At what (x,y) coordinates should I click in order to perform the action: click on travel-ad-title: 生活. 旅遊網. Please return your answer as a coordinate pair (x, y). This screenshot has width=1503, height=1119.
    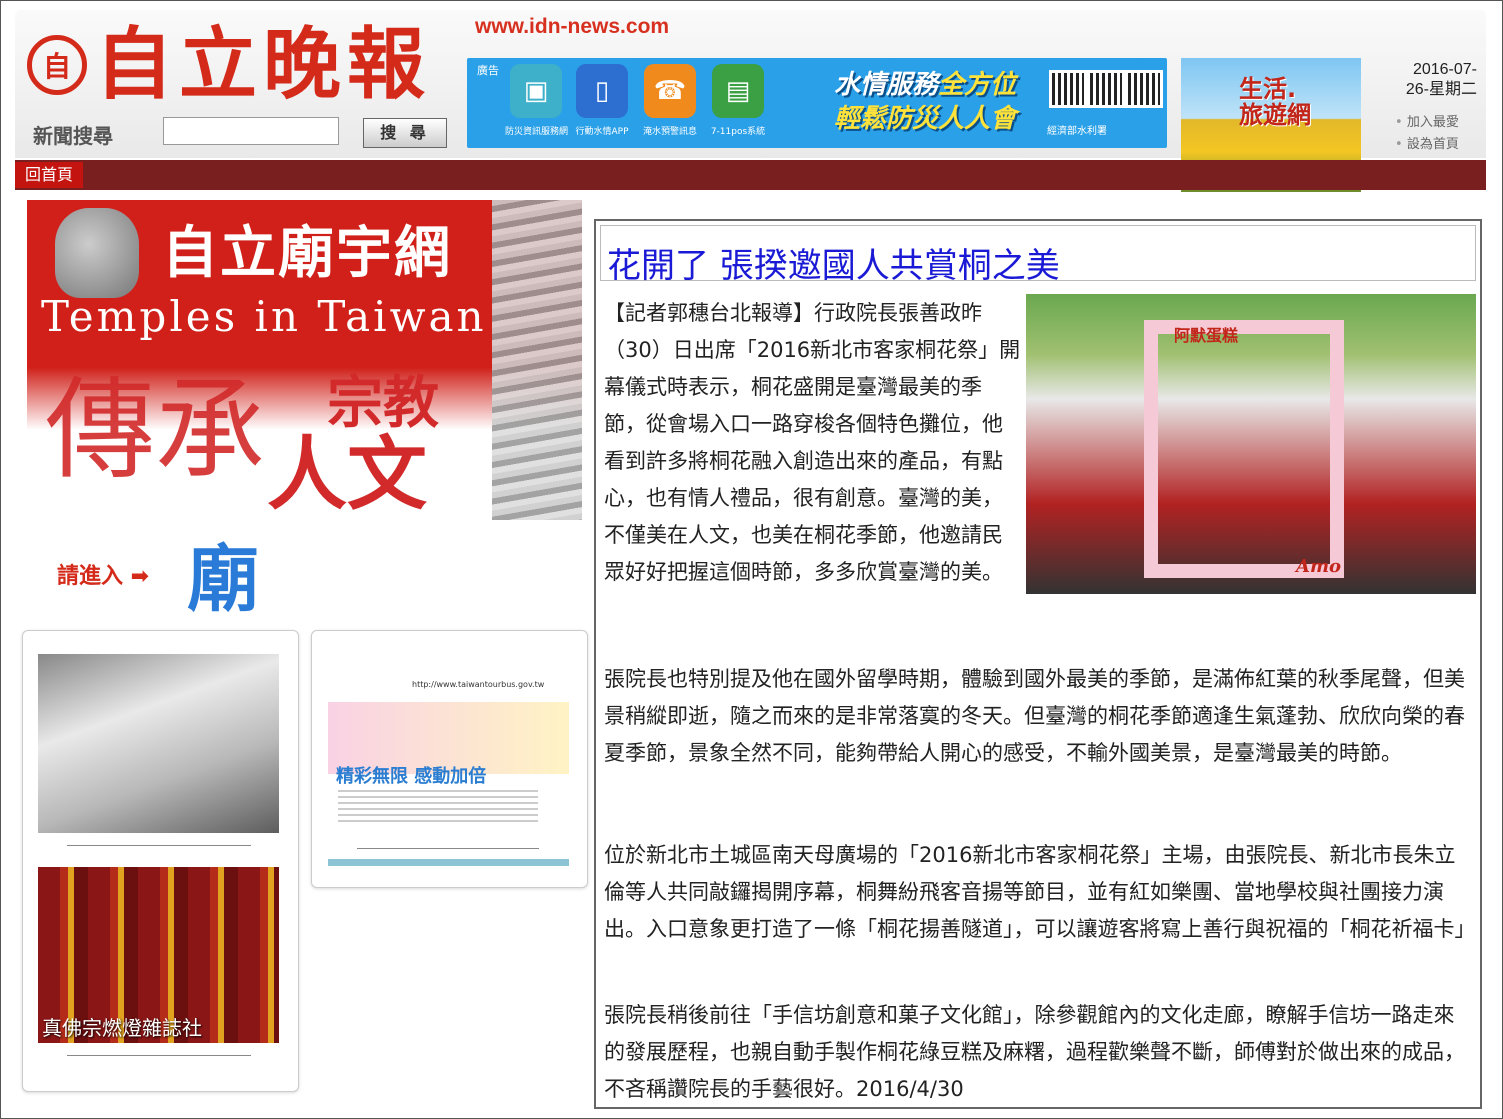
    Looking at the image, I should click on (1275, 102).